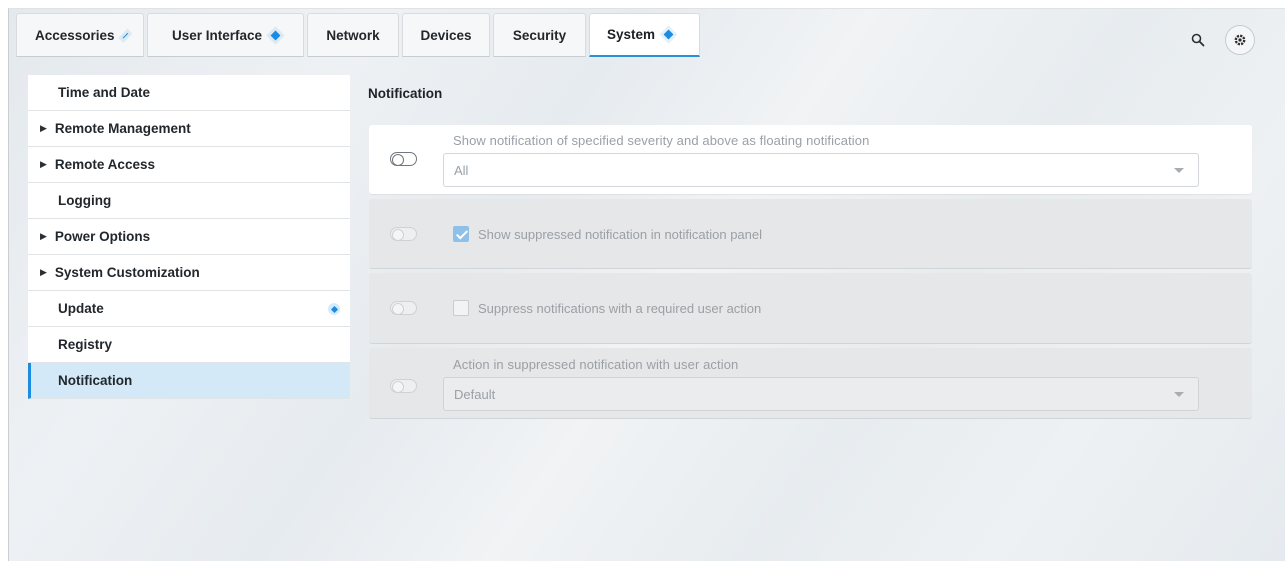 Image resolution: width=1285 pixels, height=561 pixels. I want to click on select-value: Default, so click(475, 394).